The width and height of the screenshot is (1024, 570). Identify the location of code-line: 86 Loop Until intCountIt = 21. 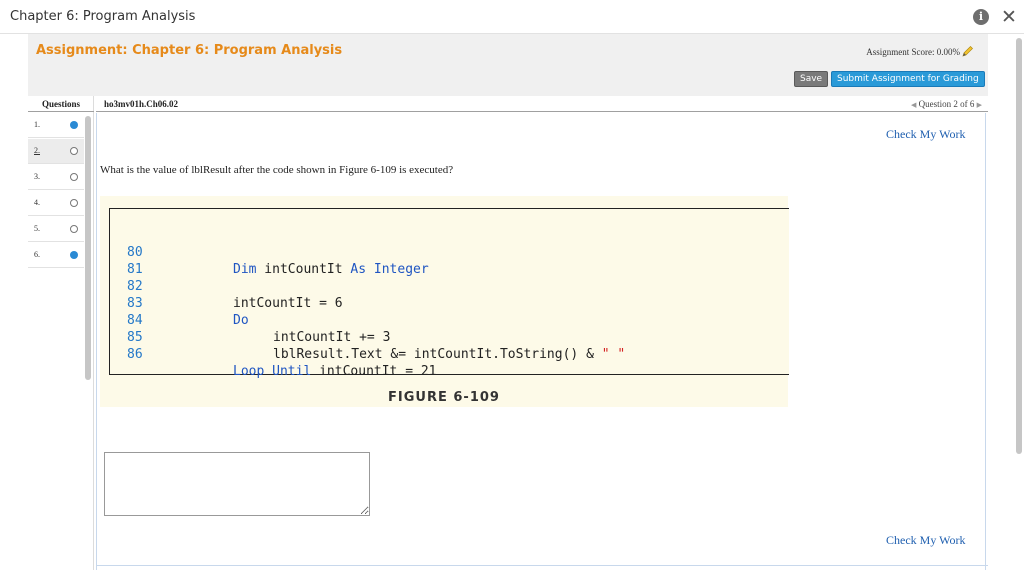
(450, 354).